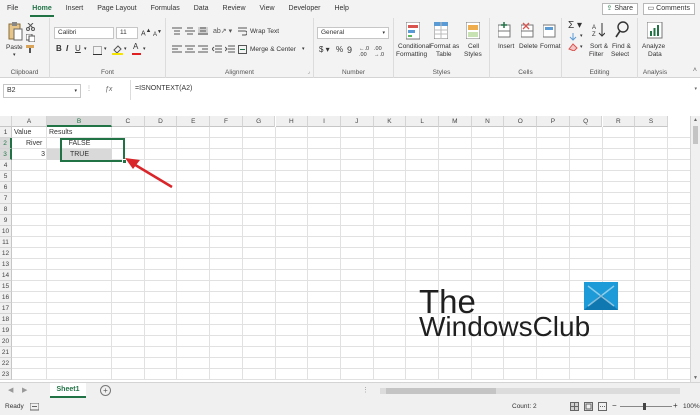 Image resolution: width=700 pixels, height=415 pixels. What do you see at coordinates (619, 121) in the screenshot?
I see `column-header-r: R` at bounding box center [619, 121].